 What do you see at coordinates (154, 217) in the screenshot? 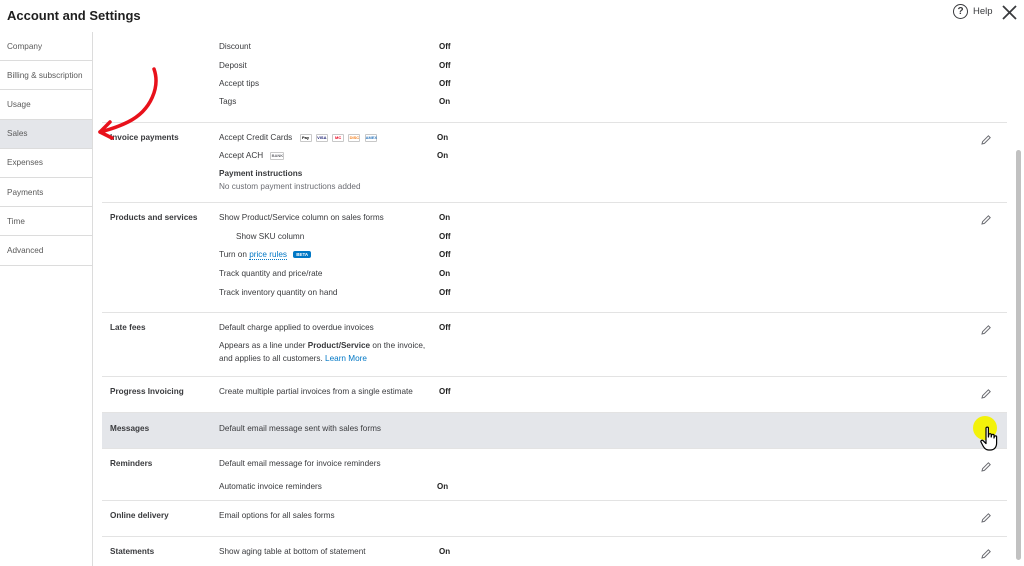
I see `products-services-title: Products and services` at bounding box center [154, 217].